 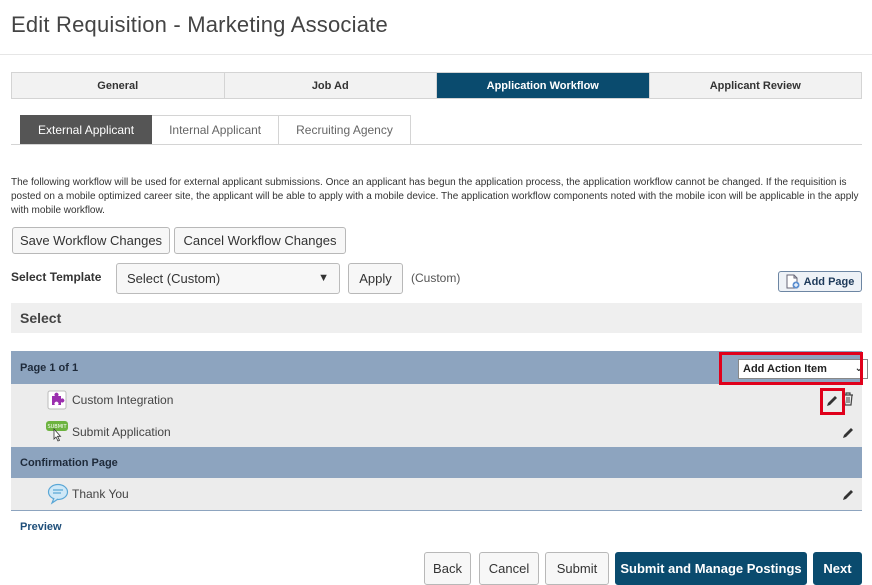 I want to click on template-custom-note: (Custom), so click(x=436, y=278).